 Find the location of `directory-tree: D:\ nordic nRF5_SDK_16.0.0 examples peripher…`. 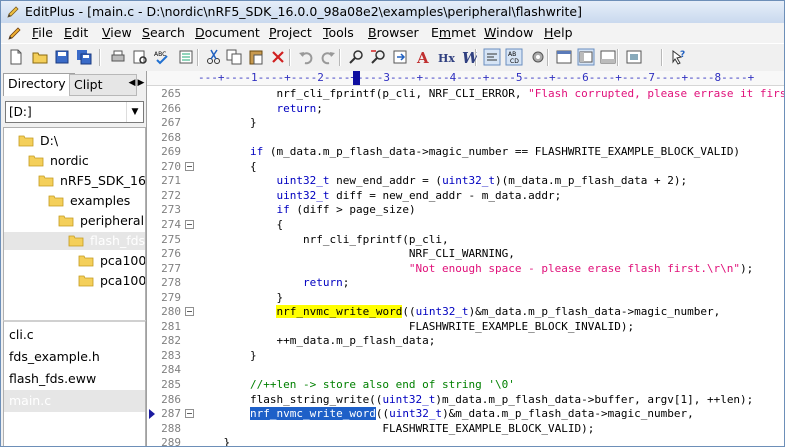

directory-tree: D:\ nordic nRF5_SDK_16.0.0 examples peripher… is located at coordinates (74, 224).